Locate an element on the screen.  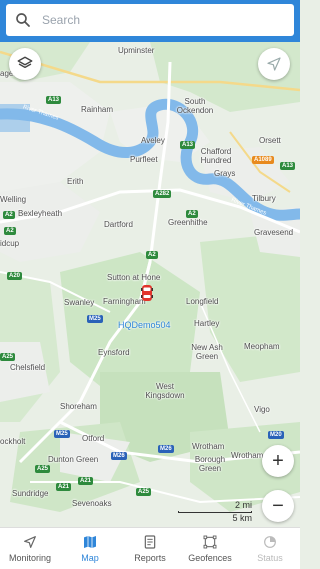
status-icon is located at coordinates (270, 542).